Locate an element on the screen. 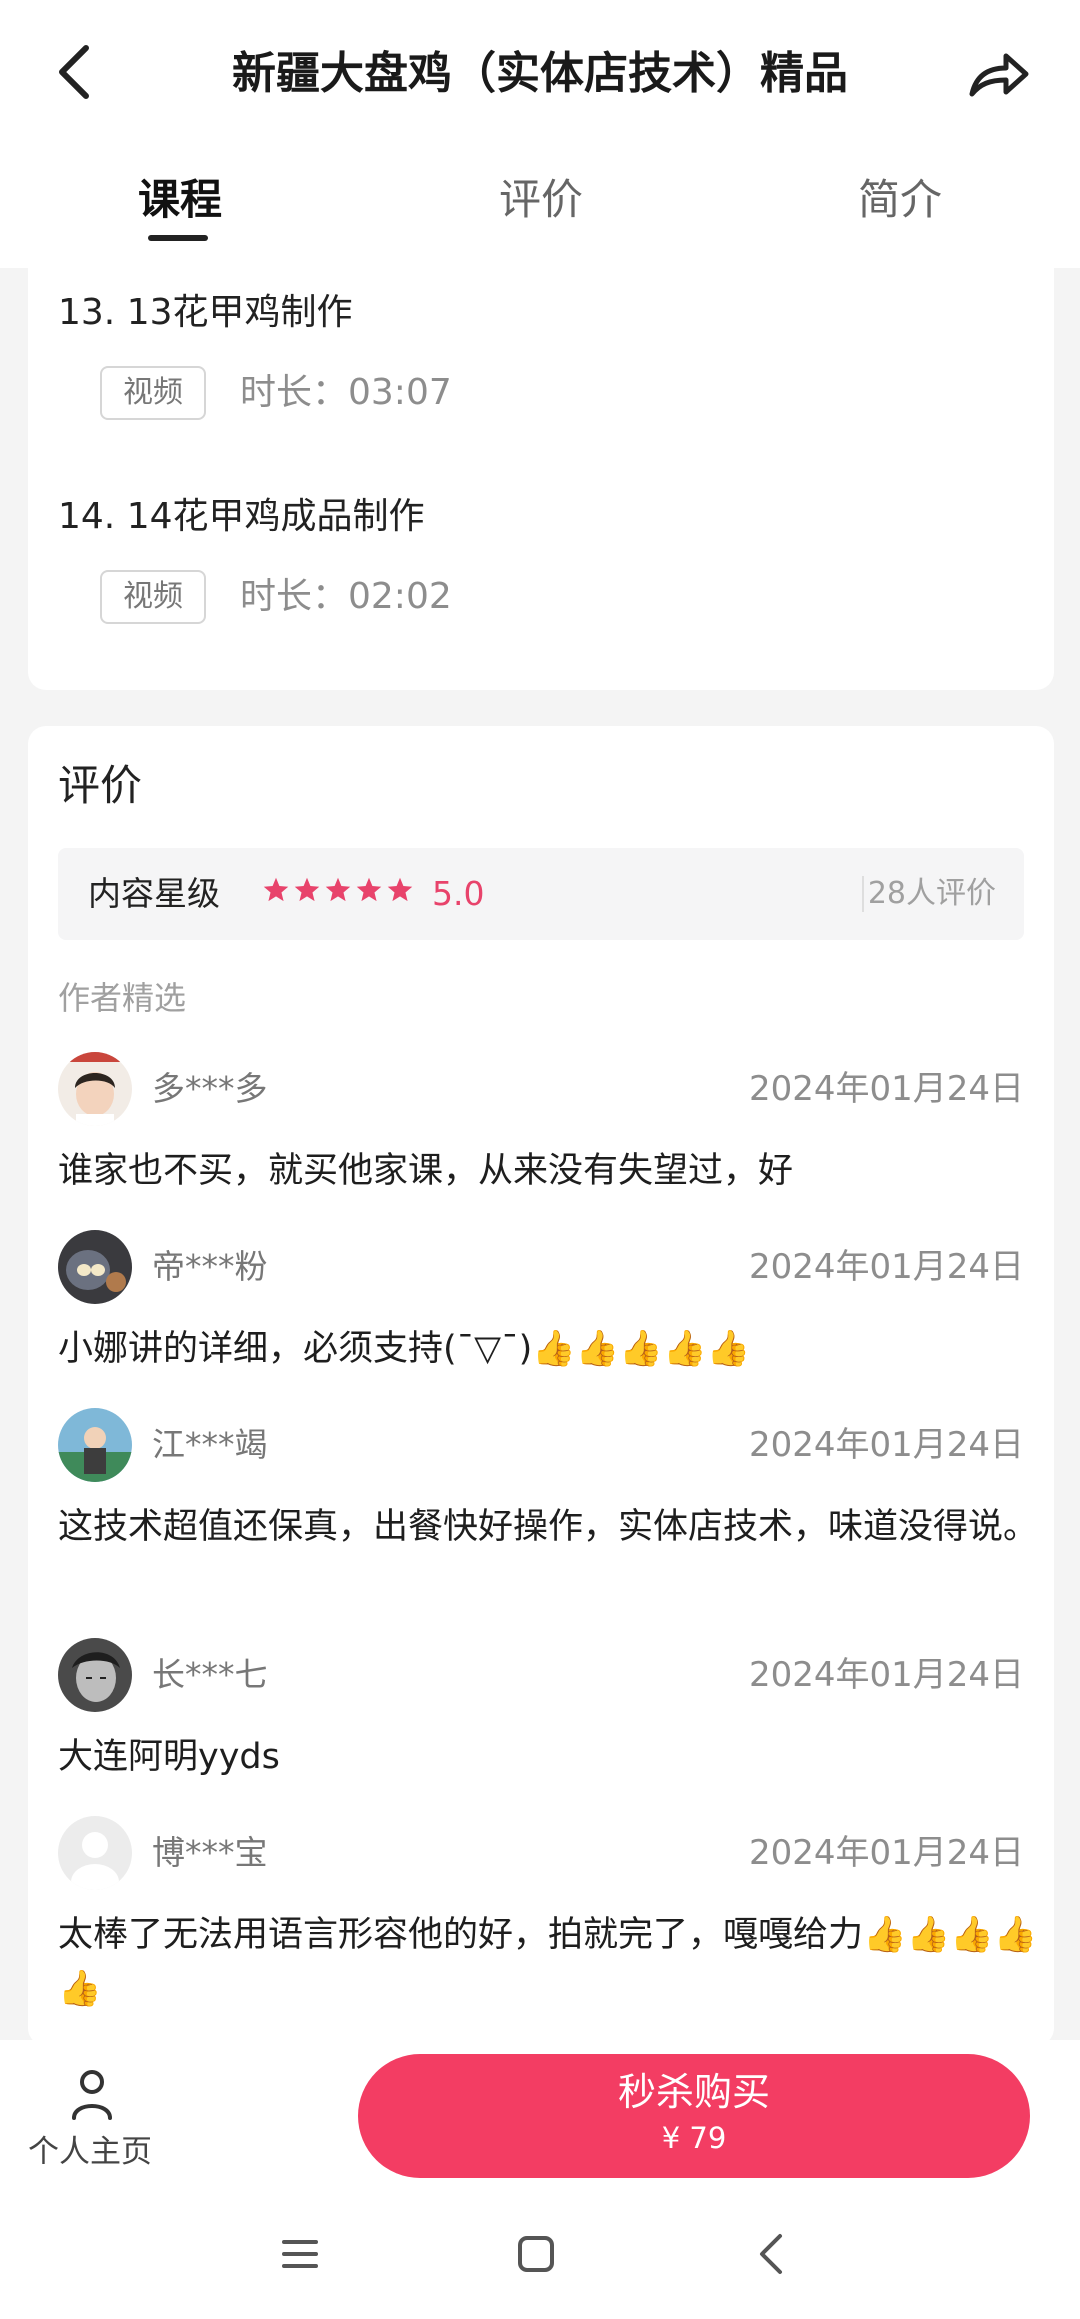 This screenshot has height=2319, width=1080. reviewer-name: 江***竭 is located at coordinates (210, 1444).